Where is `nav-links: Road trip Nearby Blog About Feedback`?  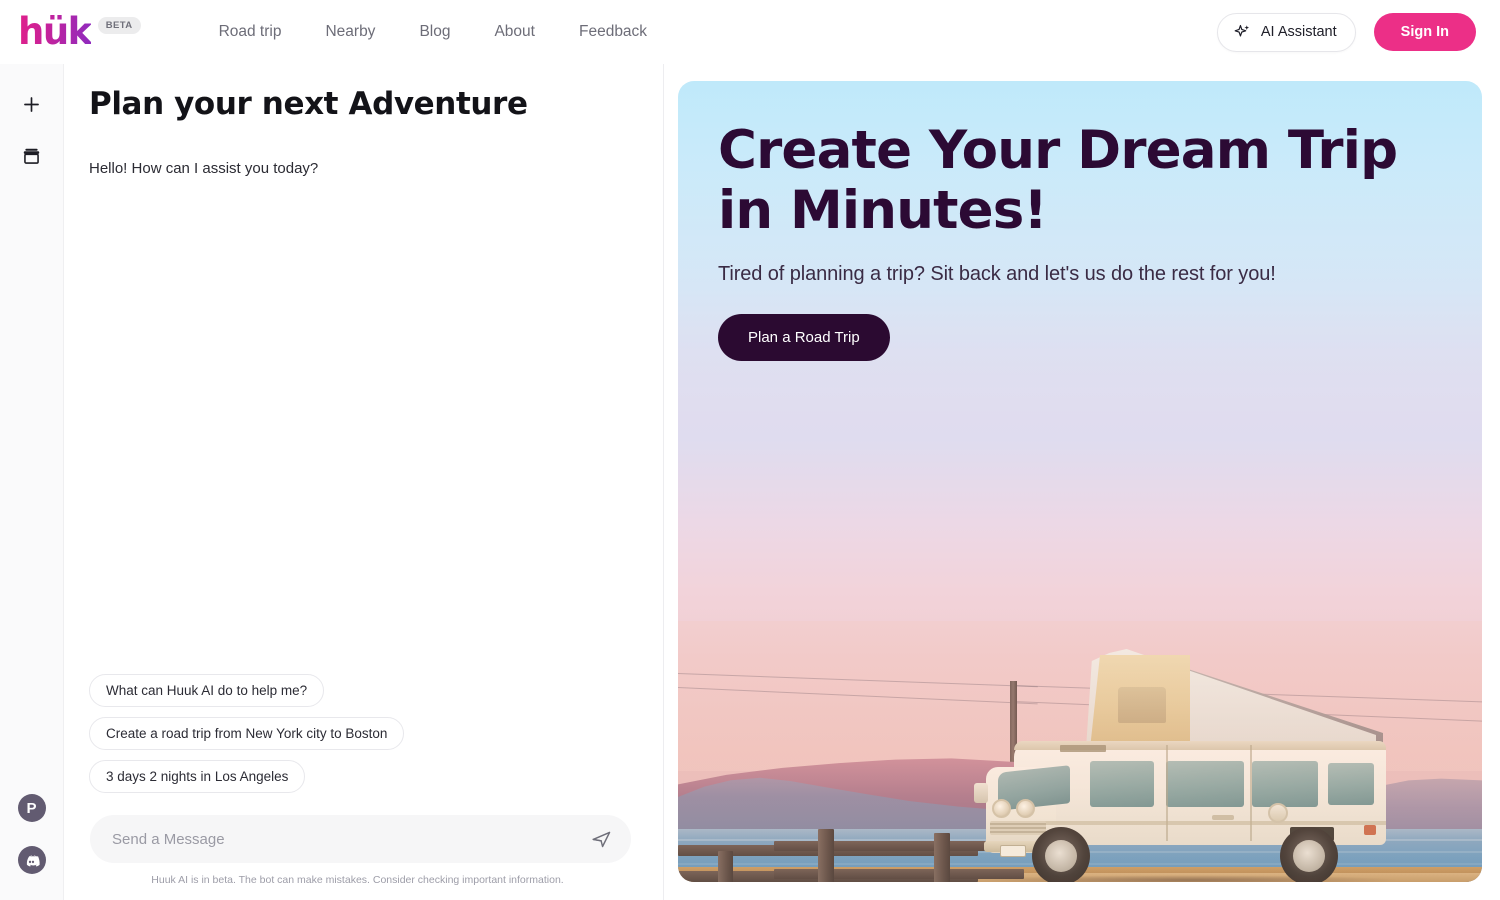
nav-links: Road trip Nearby Blog About Feedback is located at coordinates (433, 32).